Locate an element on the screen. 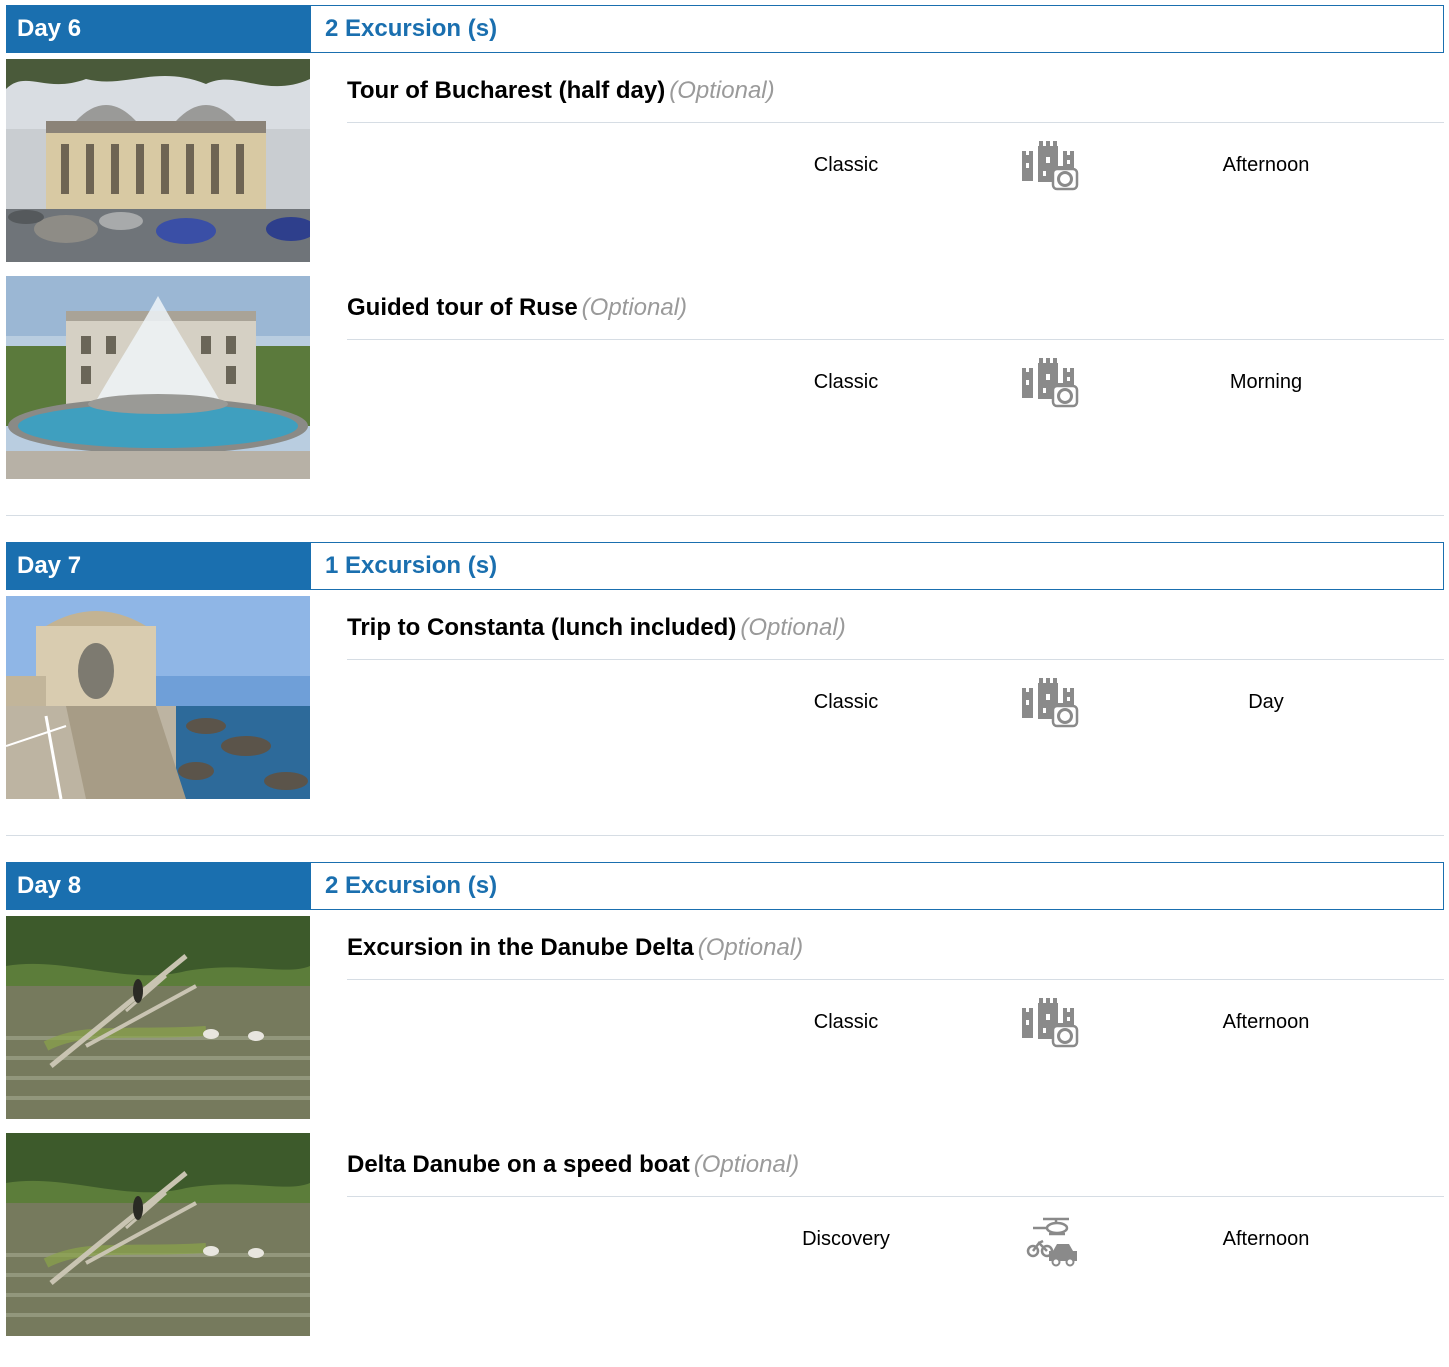 The height and width of the screenshot is (1367, 1449). day-header: Day 6 2 Excursion (s) is located at coordinates (725, 29).